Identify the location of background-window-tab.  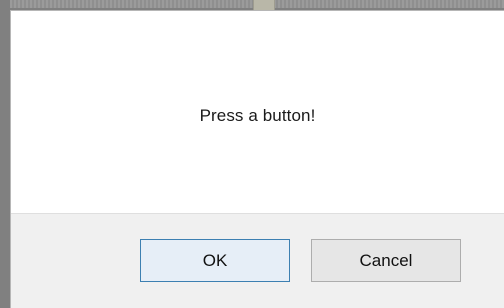
(264, 5).